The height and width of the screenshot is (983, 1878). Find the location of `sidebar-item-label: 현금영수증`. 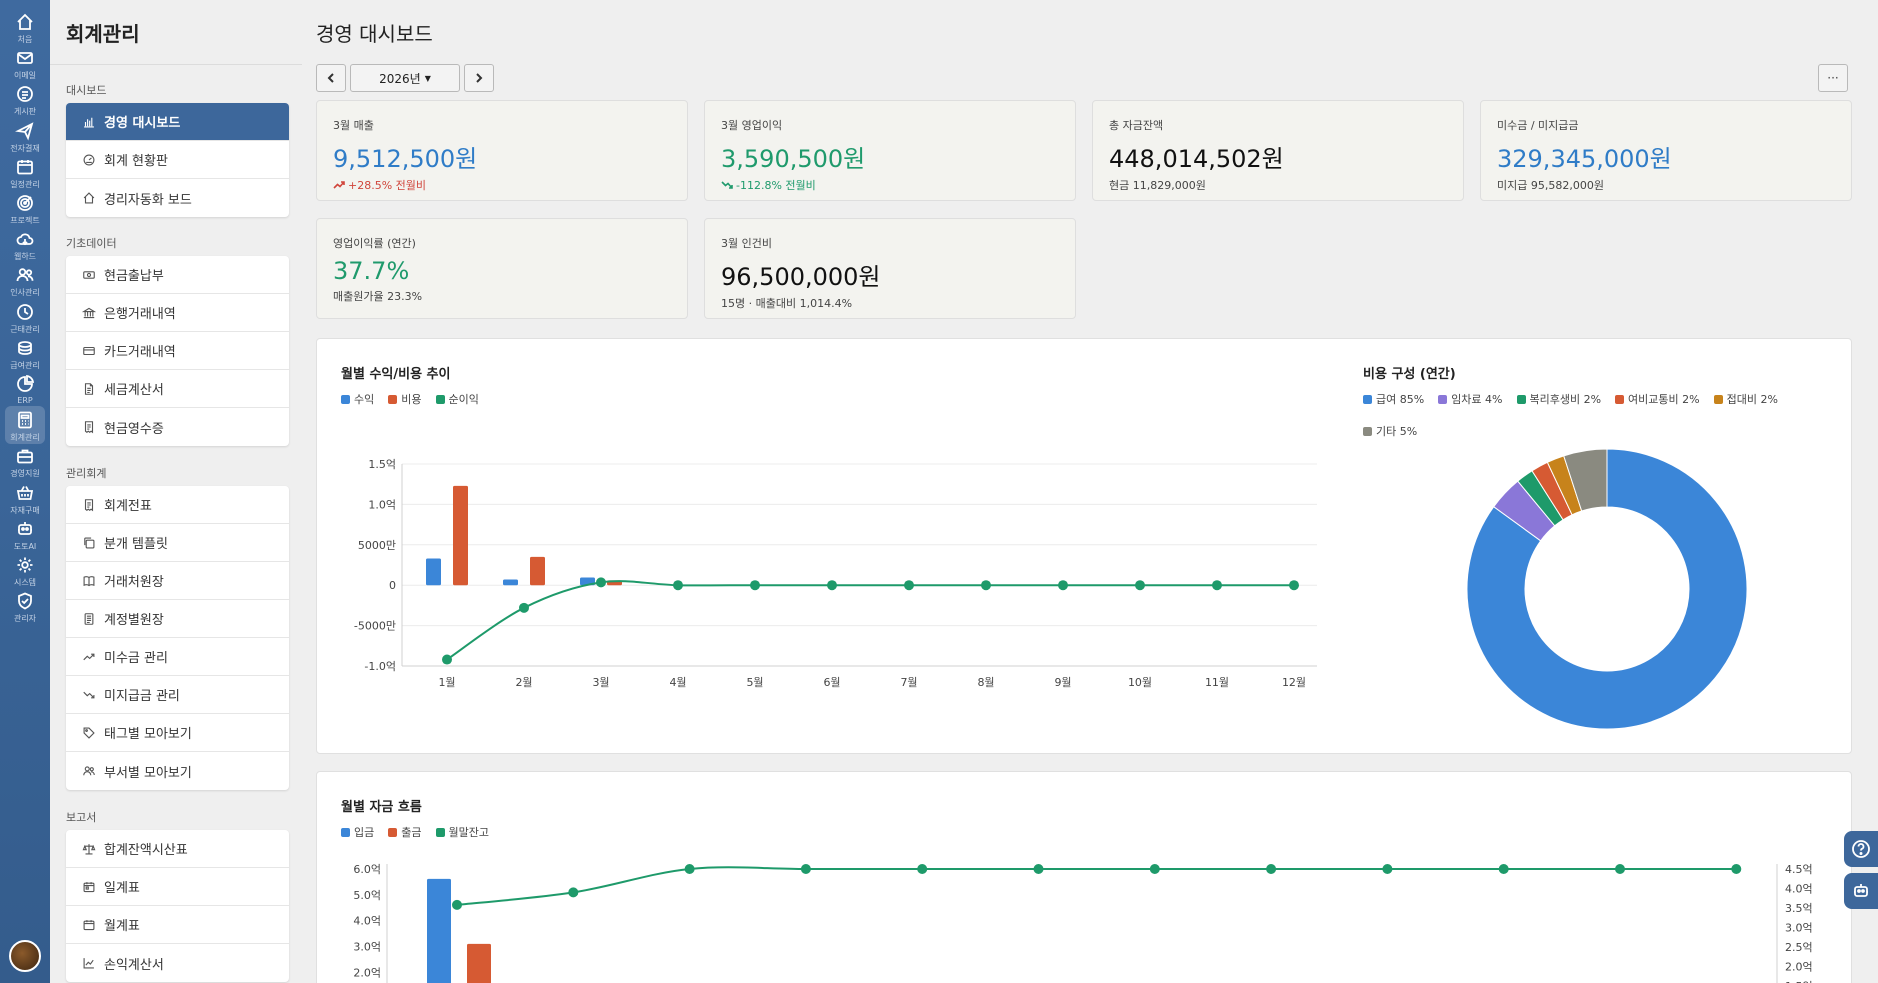

sidebar-item-label: 현금영수증 is located at coordinates (134, 429).